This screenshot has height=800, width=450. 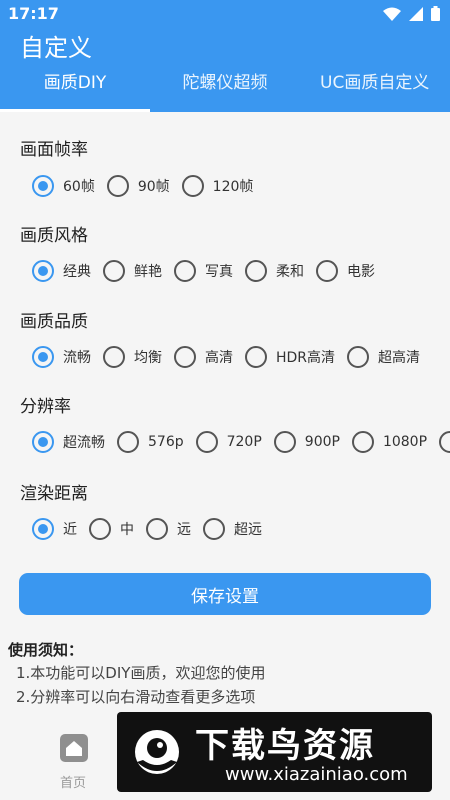 I want to click on radio-option: 120帧, so click(x=217, y=186).